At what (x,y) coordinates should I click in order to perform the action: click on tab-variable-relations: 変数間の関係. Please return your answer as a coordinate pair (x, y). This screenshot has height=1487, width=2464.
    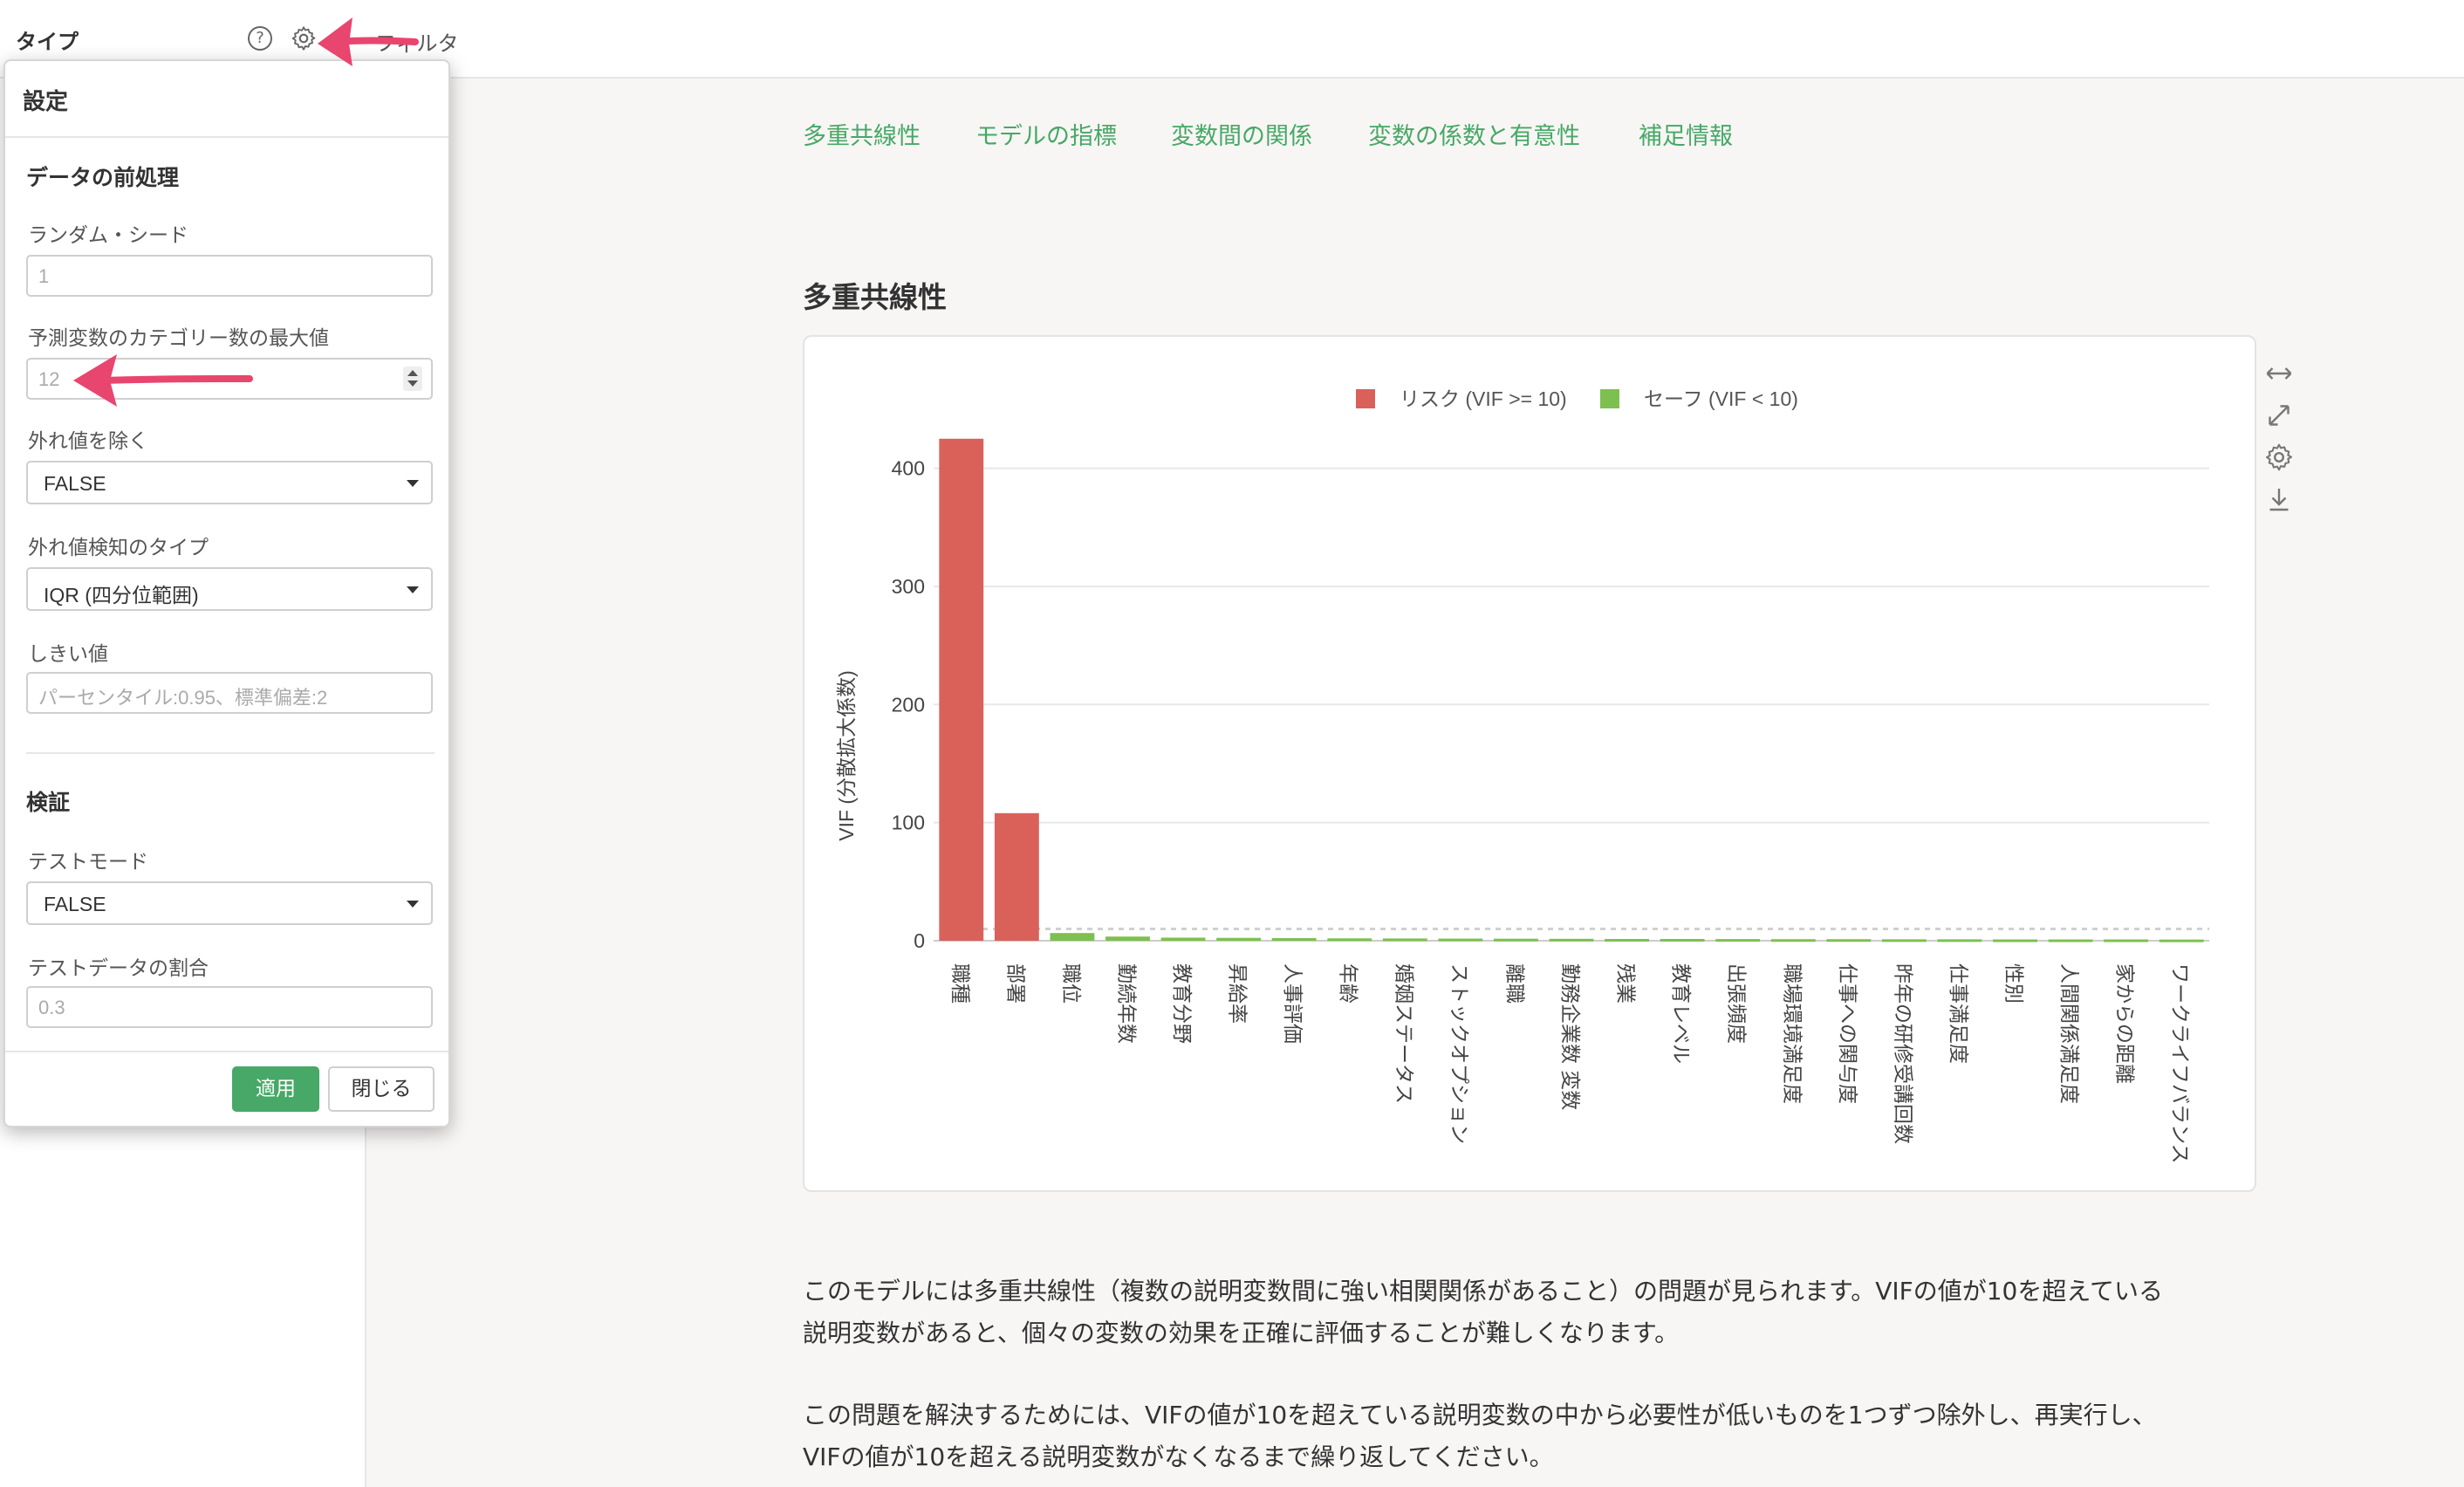
    Looking at the image, I should click on (1241, 134).